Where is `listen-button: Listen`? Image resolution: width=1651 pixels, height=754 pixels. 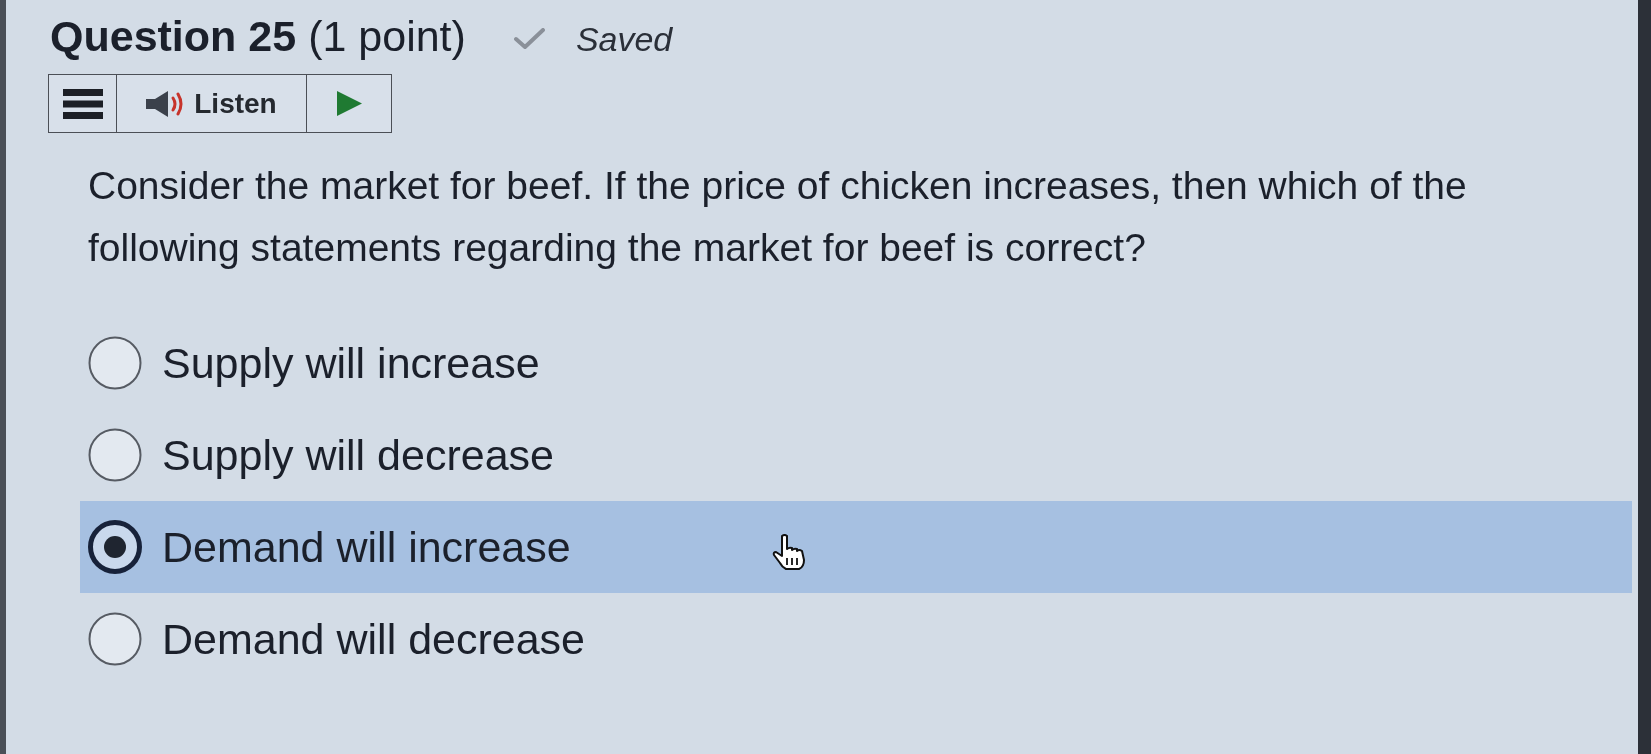
listen-button: Listen is located at coordinates (212, 103).